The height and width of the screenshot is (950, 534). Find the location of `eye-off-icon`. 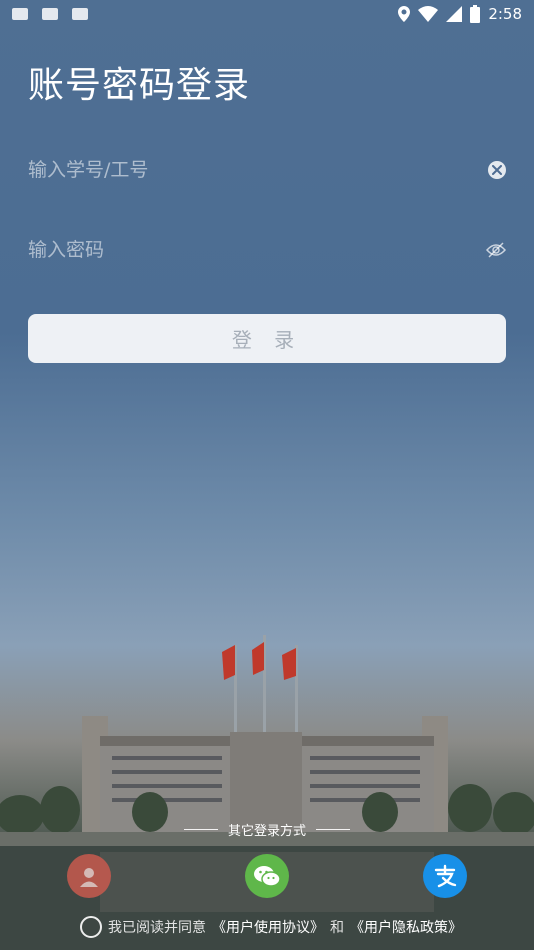

eye-off-icon is located at coordinates (496, 250).